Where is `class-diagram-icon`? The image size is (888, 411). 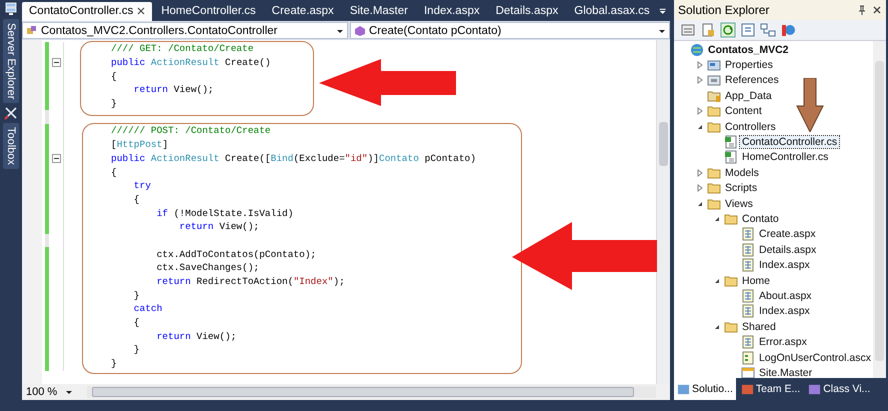
class-diagram-icon is located at coordinates (768, 30).